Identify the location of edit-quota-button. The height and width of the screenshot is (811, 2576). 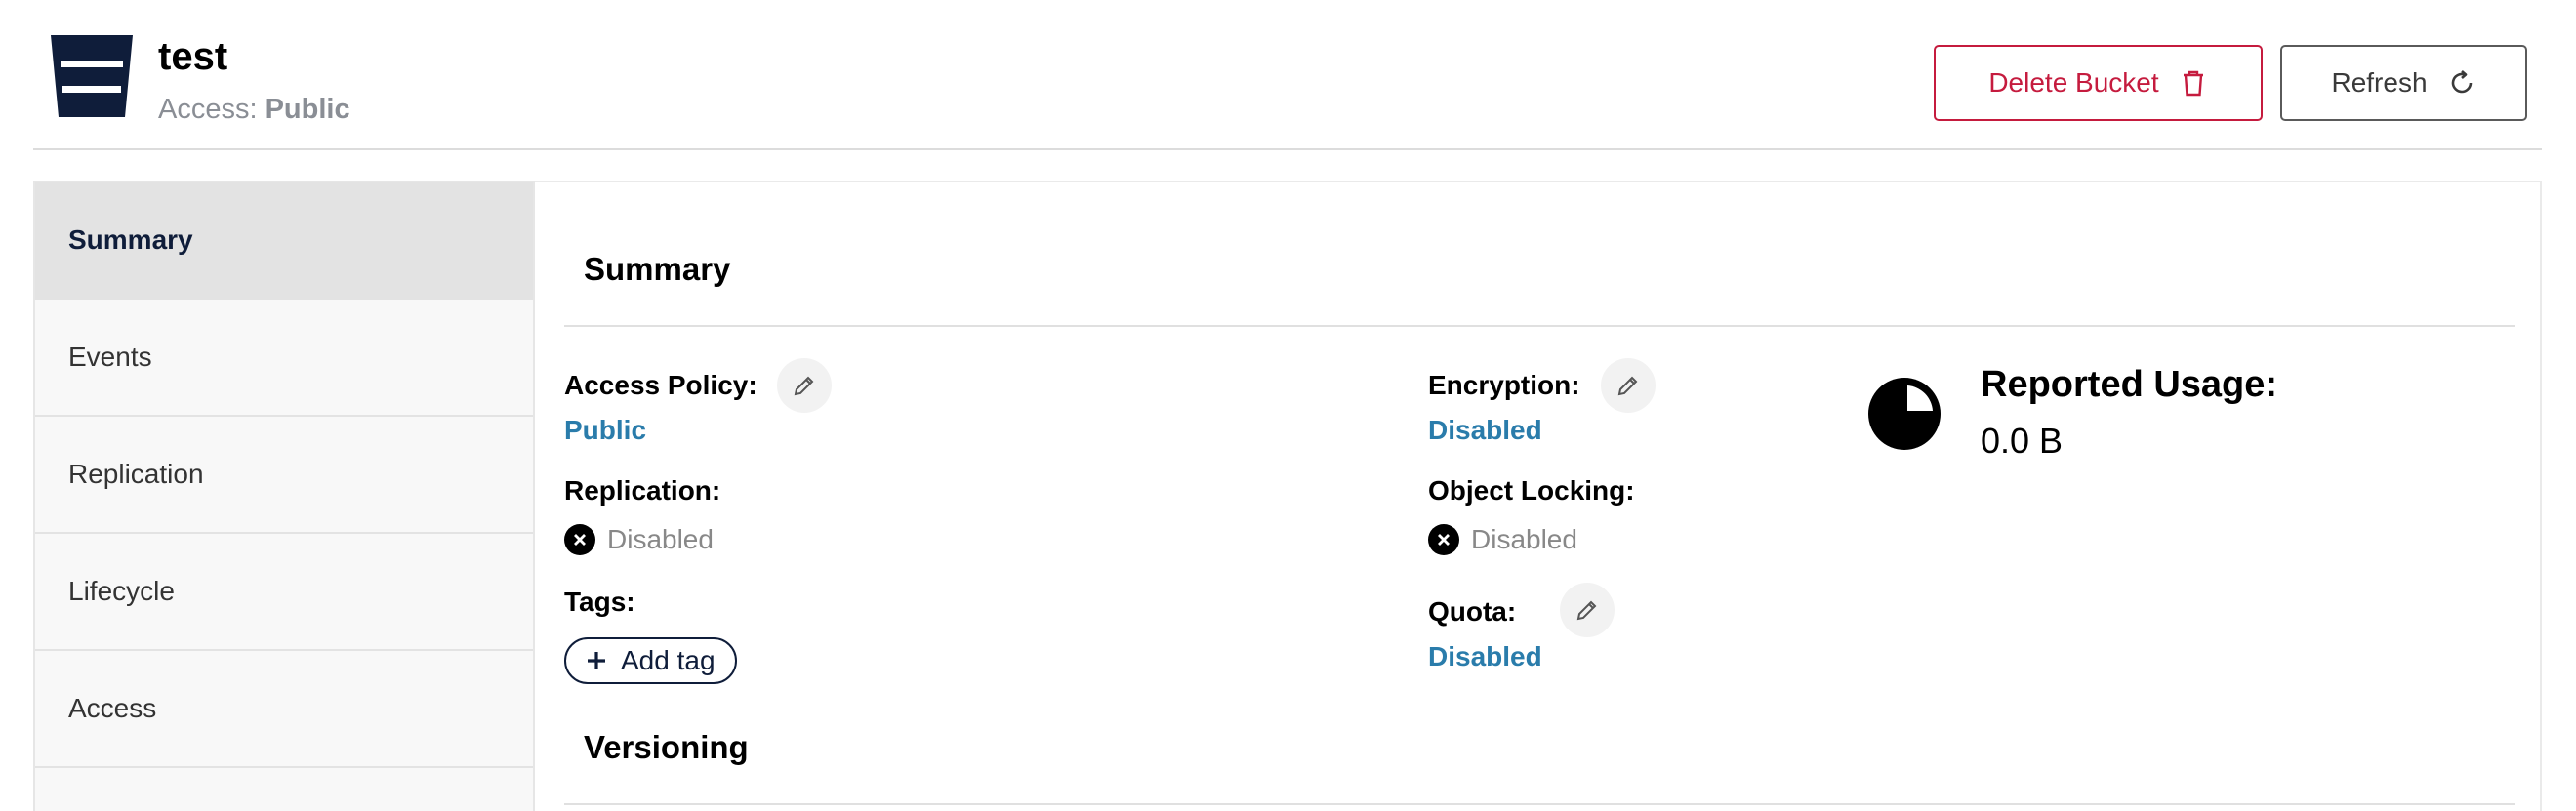
(1587, 610).